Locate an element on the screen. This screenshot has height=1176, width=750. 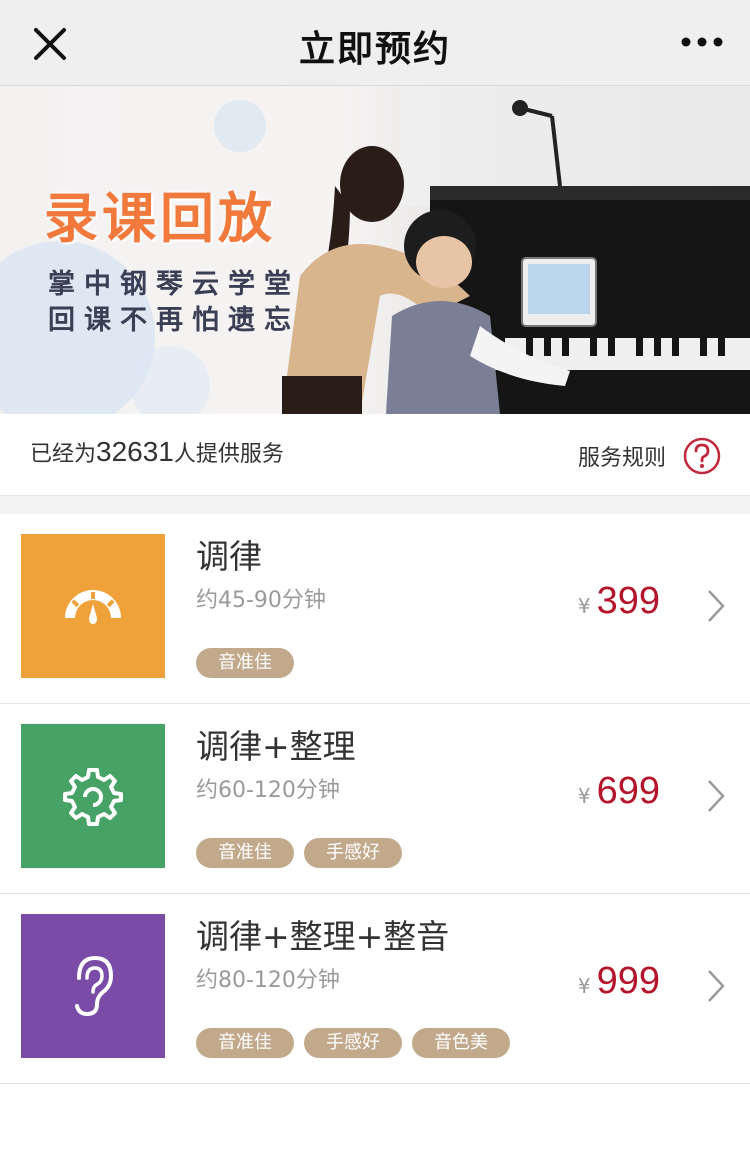
service-tags: 音准佳 is located at coordinates (245, 663).